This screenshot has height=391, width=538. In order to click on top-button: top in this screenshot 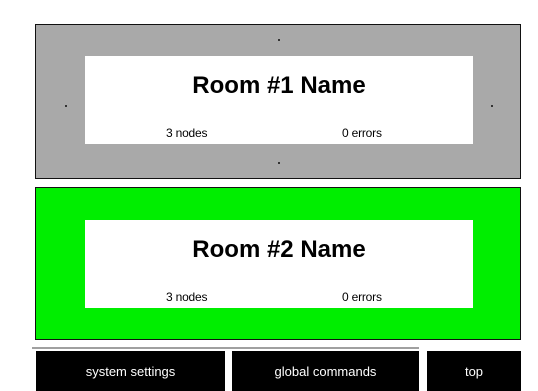, I will do `click(474, 371)`.